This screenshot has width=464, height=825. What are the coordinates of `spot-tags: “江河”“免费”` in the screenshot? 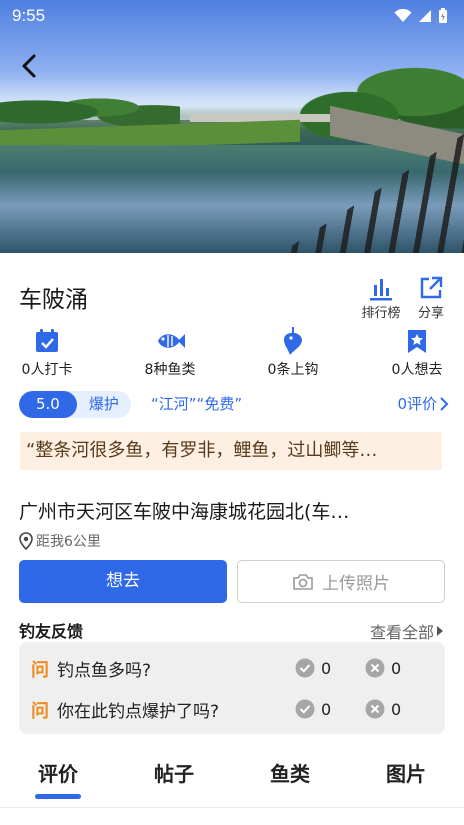 It's located at (197, 404).